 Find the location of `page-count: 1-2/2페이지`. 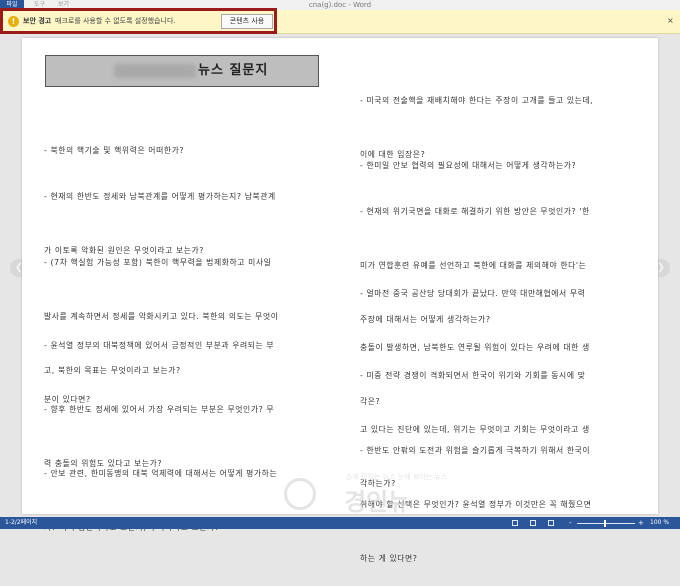

page-count: 1-2/2페이지 is located at coordinates (21, 522).